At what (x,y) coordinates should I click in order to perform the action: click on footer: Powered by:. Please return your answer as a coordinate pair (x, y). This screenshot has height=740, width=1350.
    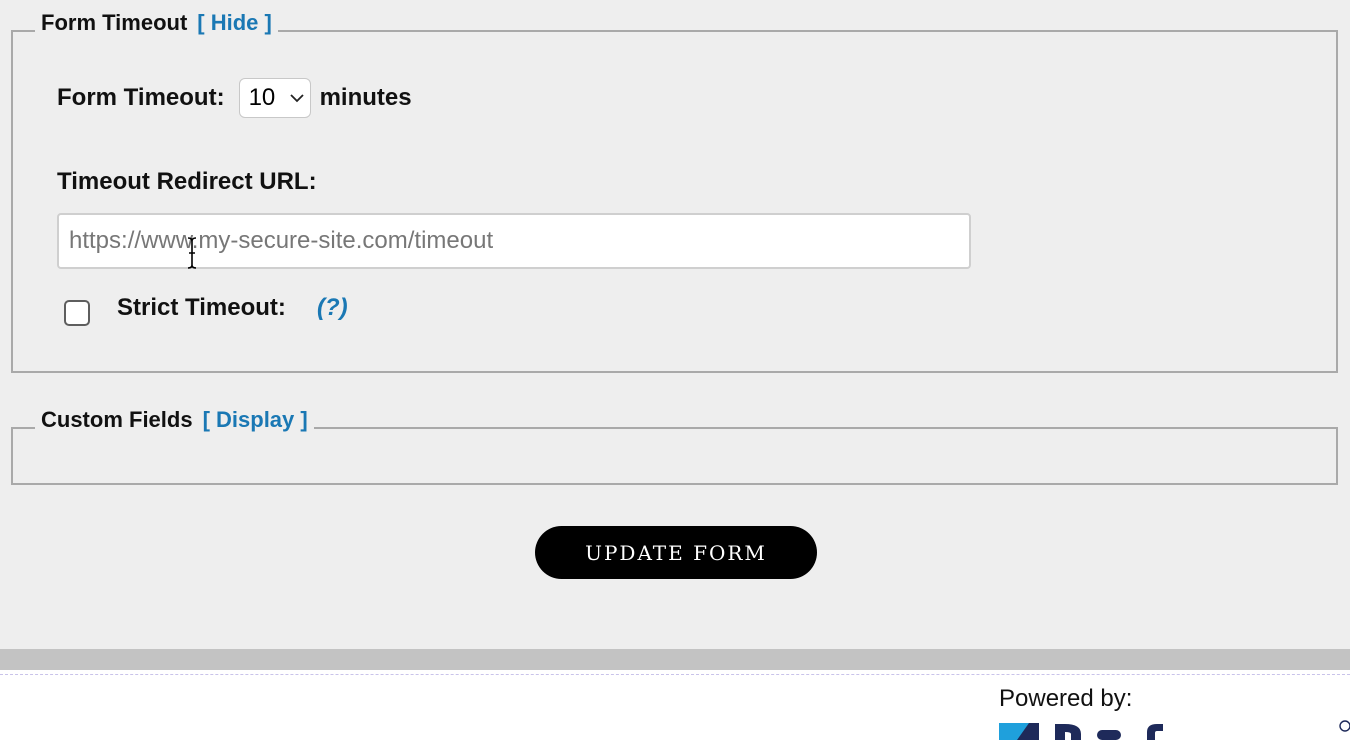
    Looking at the image, I should click on (675, 705).